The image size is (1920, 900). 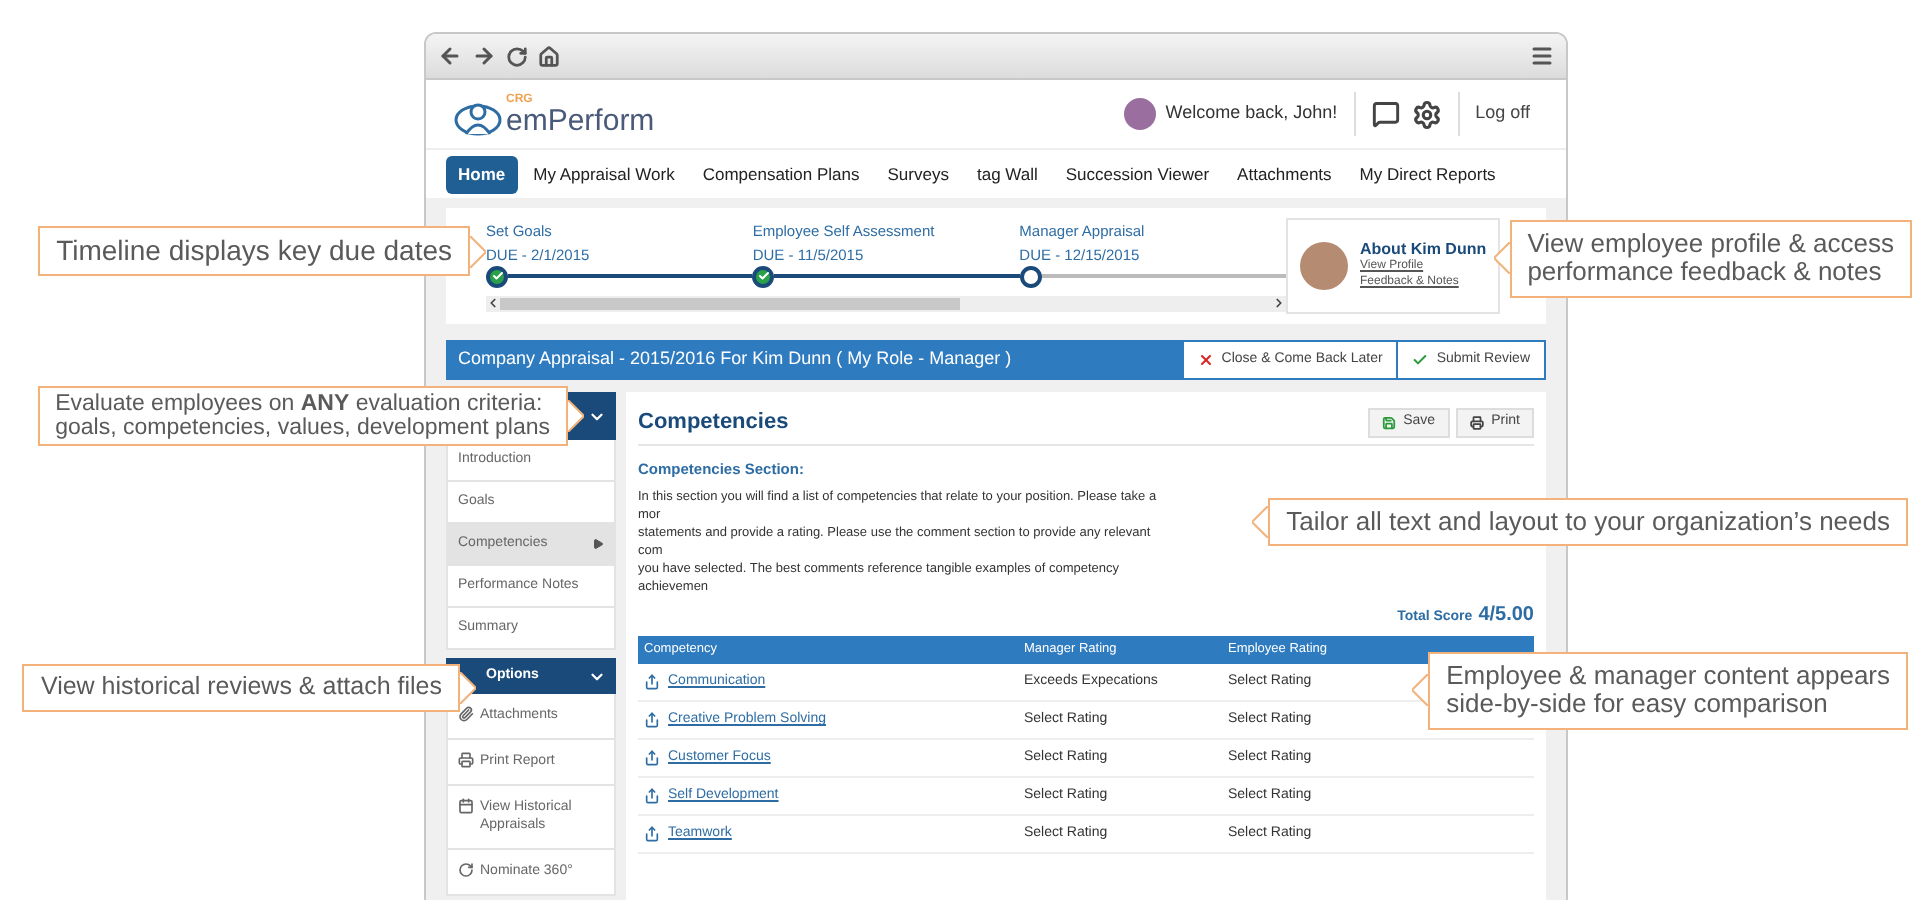 What do you see at coordinates (549, 56) in the screenshot?
I see `home-icon` at bounding box center [549, 56].